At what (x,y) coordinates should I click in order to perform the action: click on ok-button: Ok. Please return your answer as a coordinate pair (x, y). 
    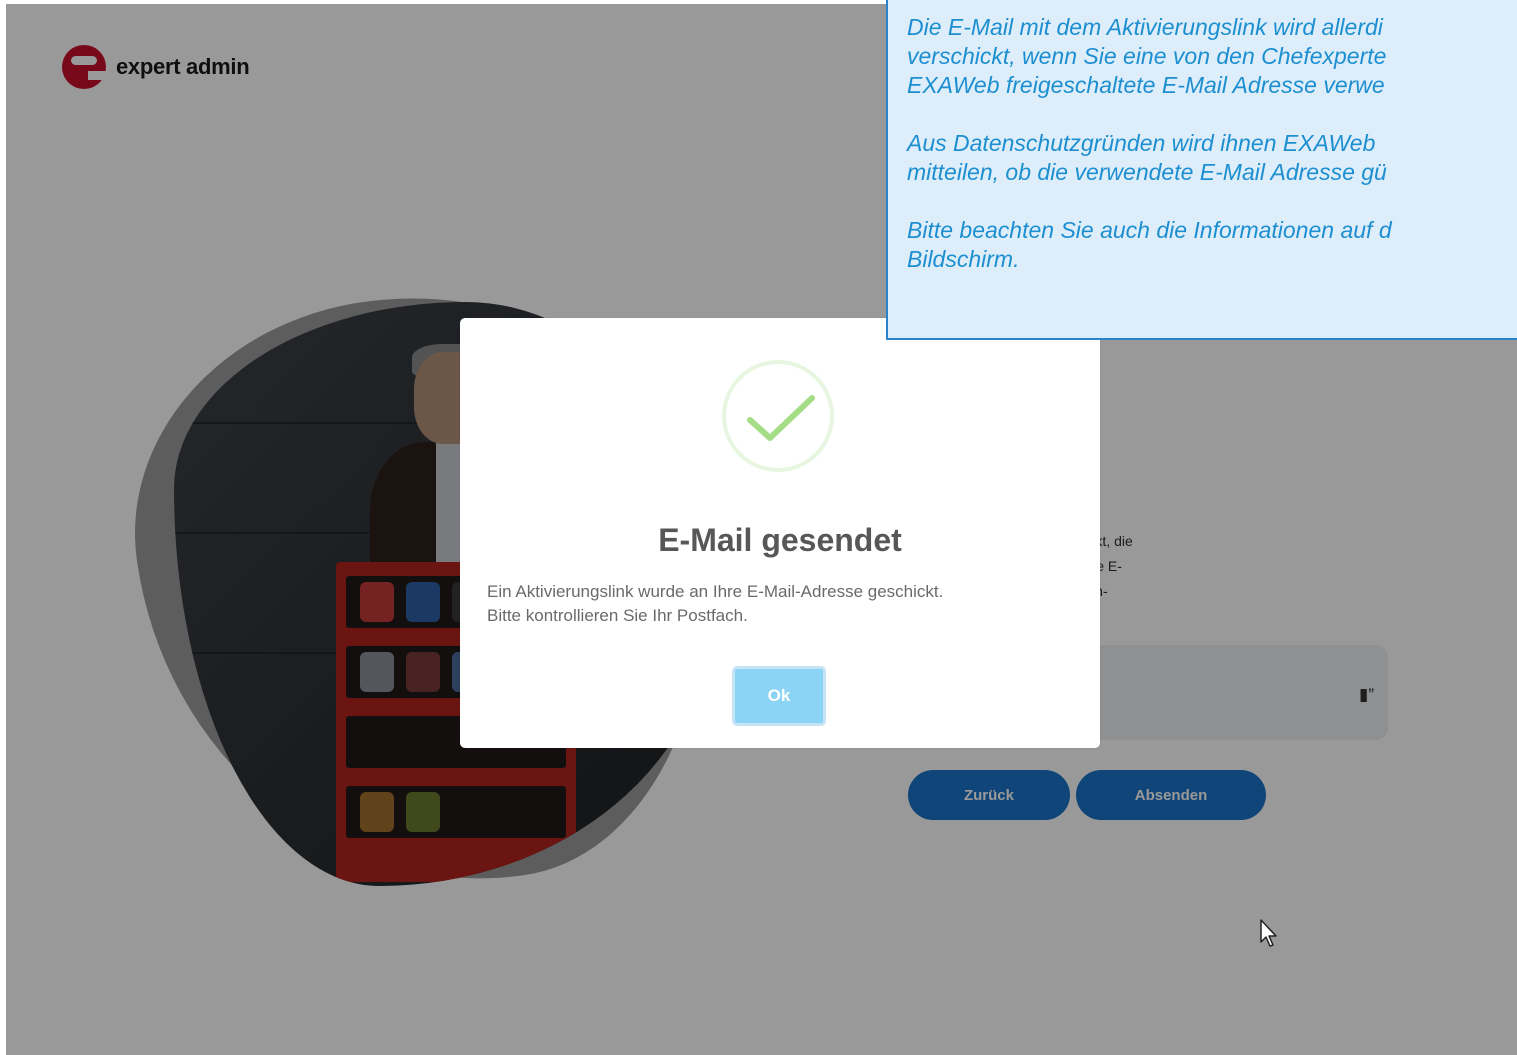
    Looking at the image, I should click on (779, 696).